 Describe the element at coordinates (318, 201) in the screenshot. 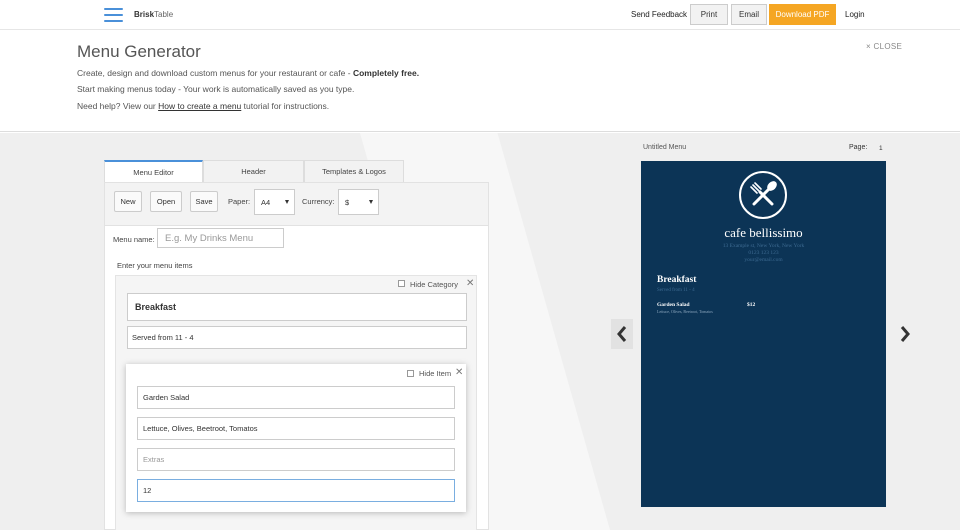

I see `currency-label: Currency:` at that location.